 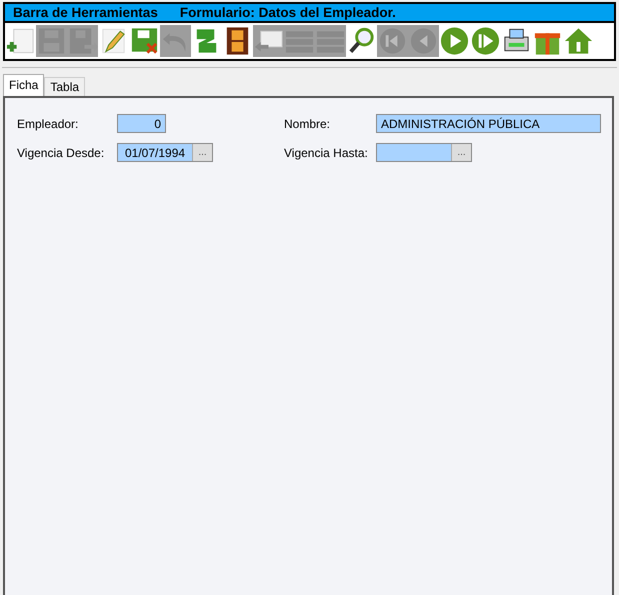 I want to click on toolbar-title: Barra de Herramientas, so click(x=85, y=12).